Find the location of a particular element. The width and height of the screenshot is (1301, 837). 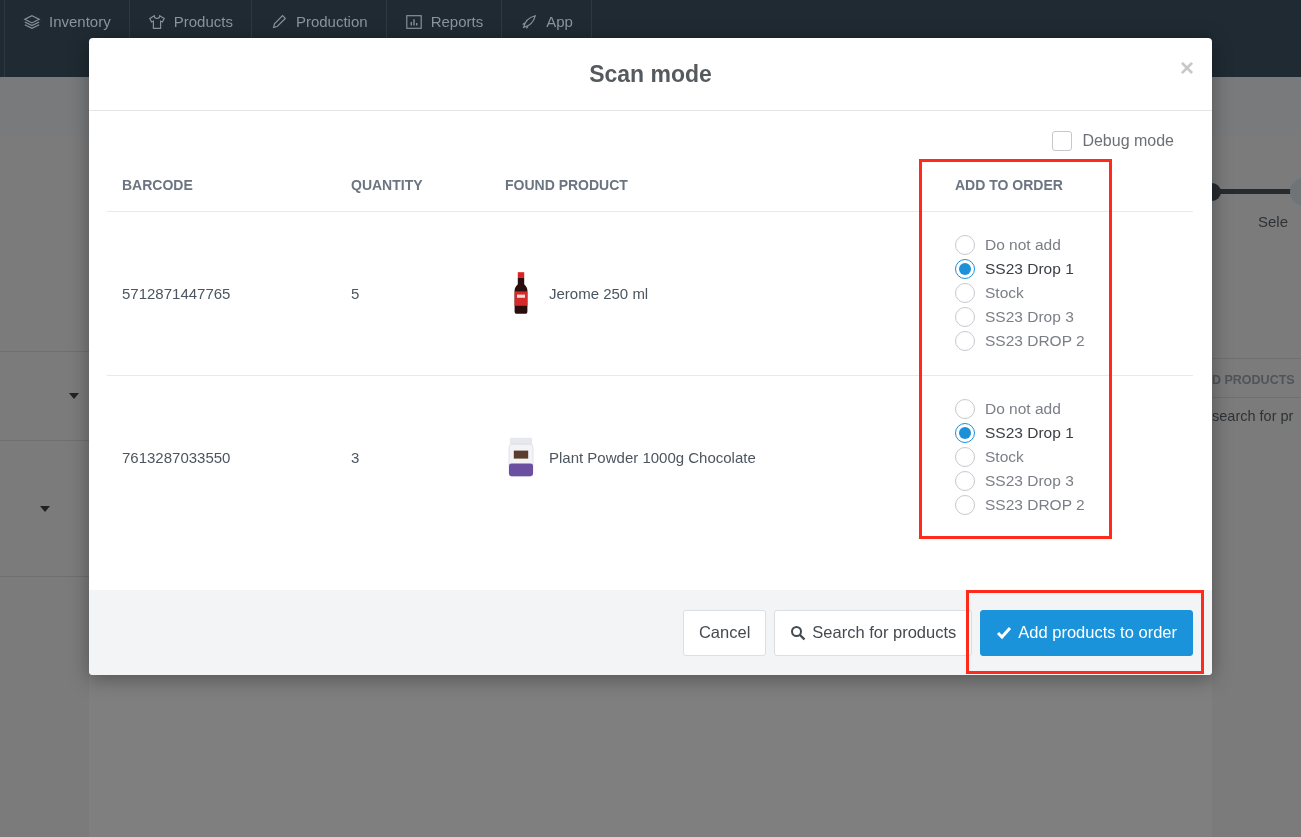

step-label: Sele is located at coordinates (1273, 221).